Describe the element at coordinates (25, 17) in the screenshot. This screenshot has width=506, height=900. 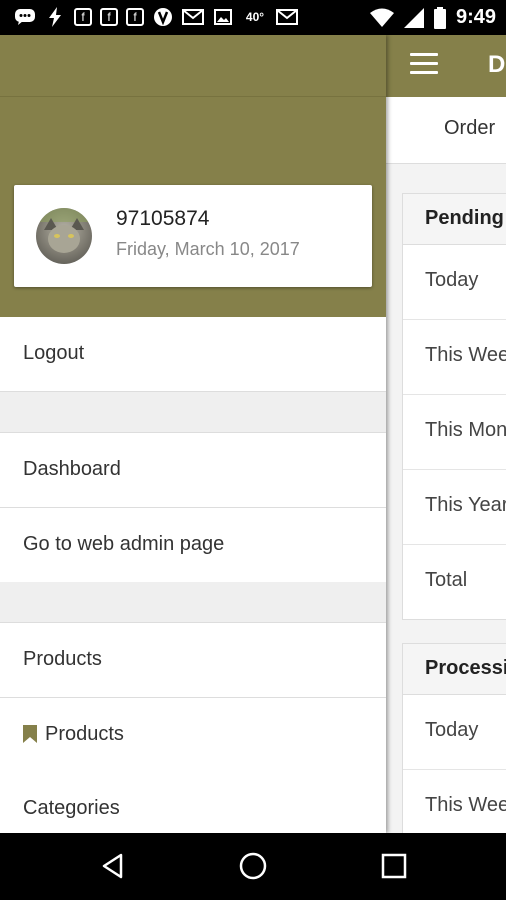
I see `message-icon` at that location.